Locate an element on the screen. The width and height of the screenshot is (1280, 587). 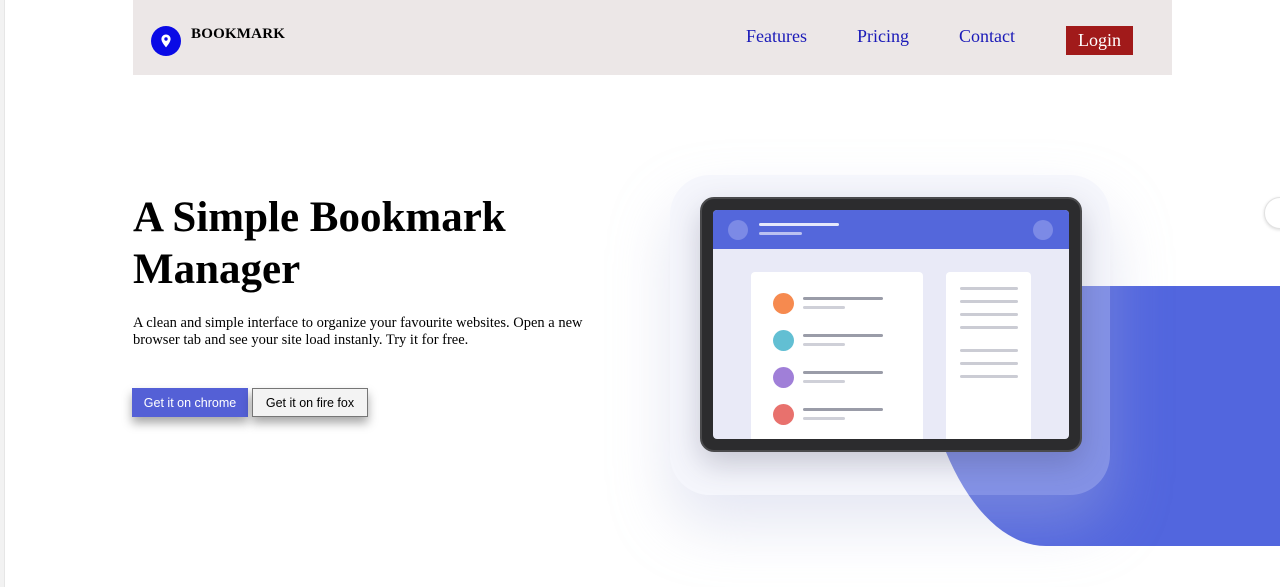
location-pin-icon is located at coordinates (166, 41).